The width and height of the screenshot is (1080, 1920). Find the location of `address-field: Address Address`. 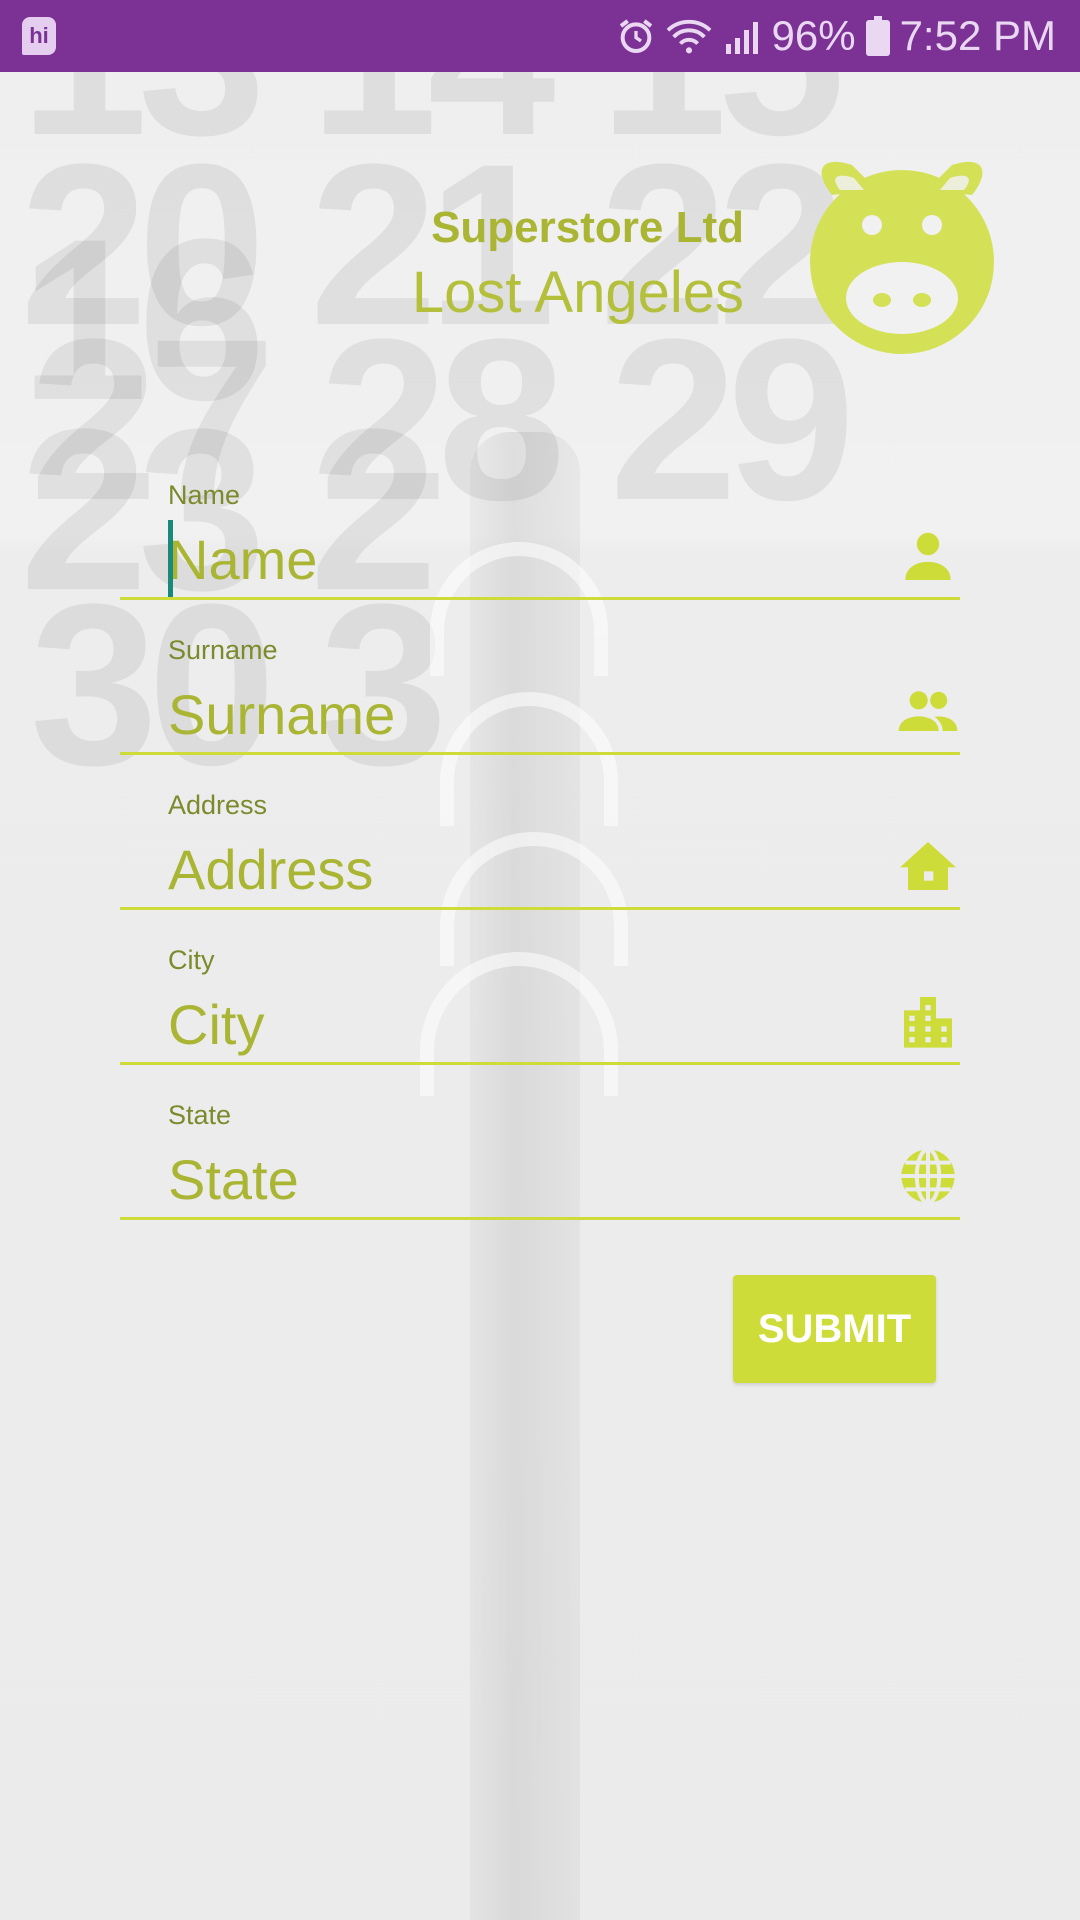

address-field: Address Address is located at coordinates (540, 857).